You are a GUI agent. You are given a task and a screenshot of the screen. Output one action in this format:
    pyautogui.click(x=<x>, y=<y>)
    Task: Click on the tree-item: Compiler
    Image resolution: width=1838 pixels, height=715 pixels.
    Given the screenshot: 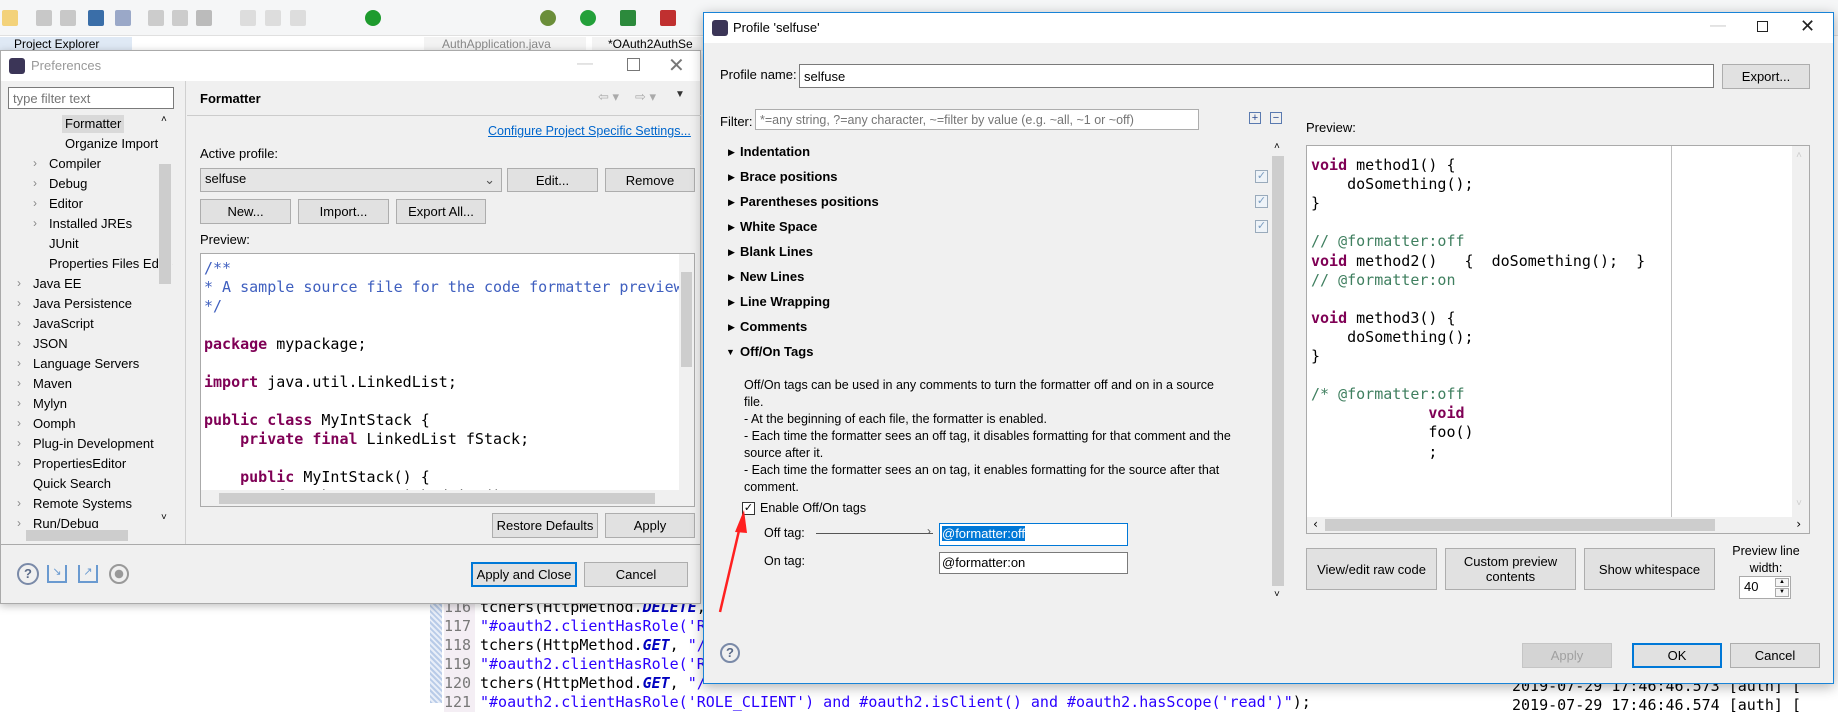 What is the action you would take?
    pyautogui.click(x=75, y=164)
    